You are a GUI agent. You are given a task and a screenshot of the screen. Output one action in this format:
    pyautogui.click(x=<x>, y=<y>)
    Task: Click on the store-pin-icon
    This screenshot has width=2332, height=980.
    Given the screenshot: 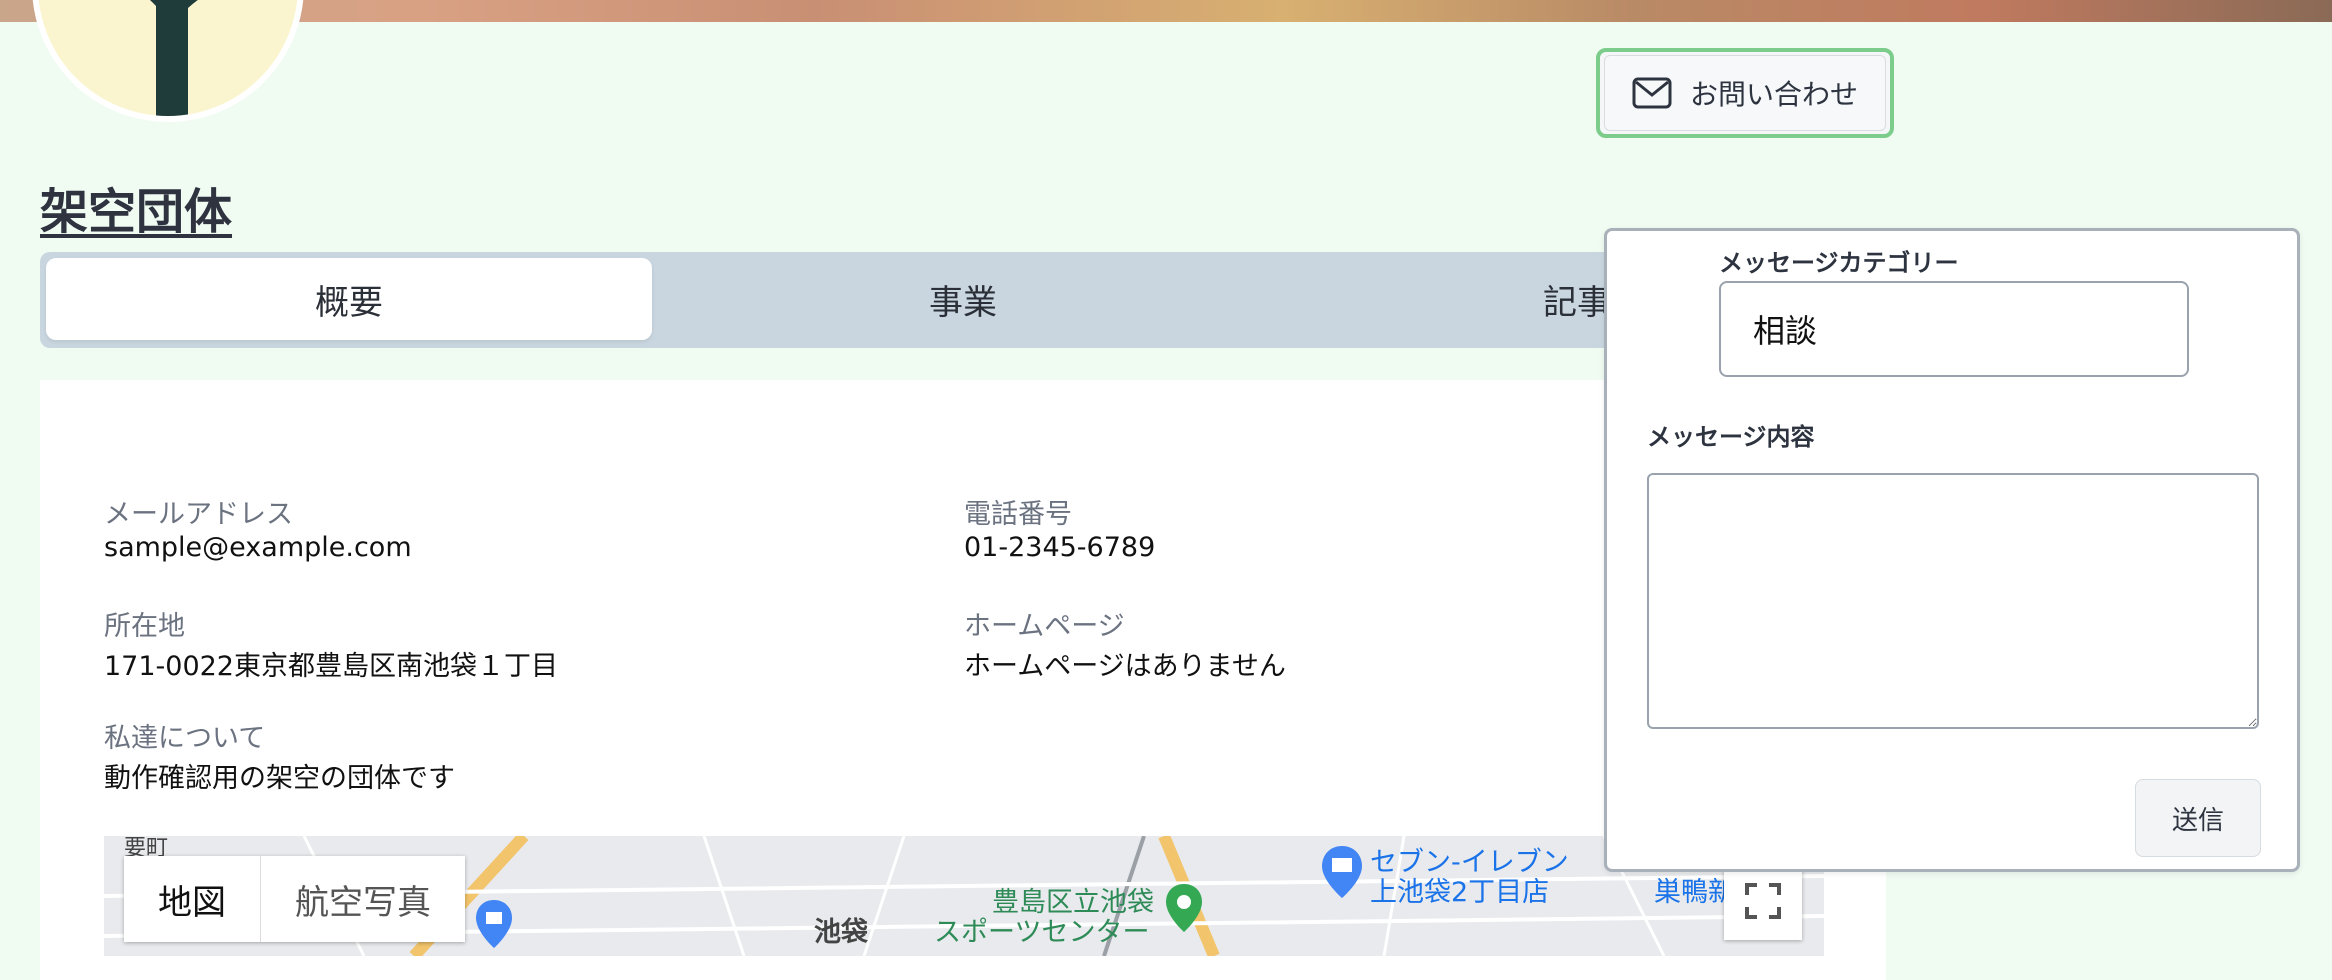 What is the action you would take?
    pyautogui.click(x=1342, y=872)
    